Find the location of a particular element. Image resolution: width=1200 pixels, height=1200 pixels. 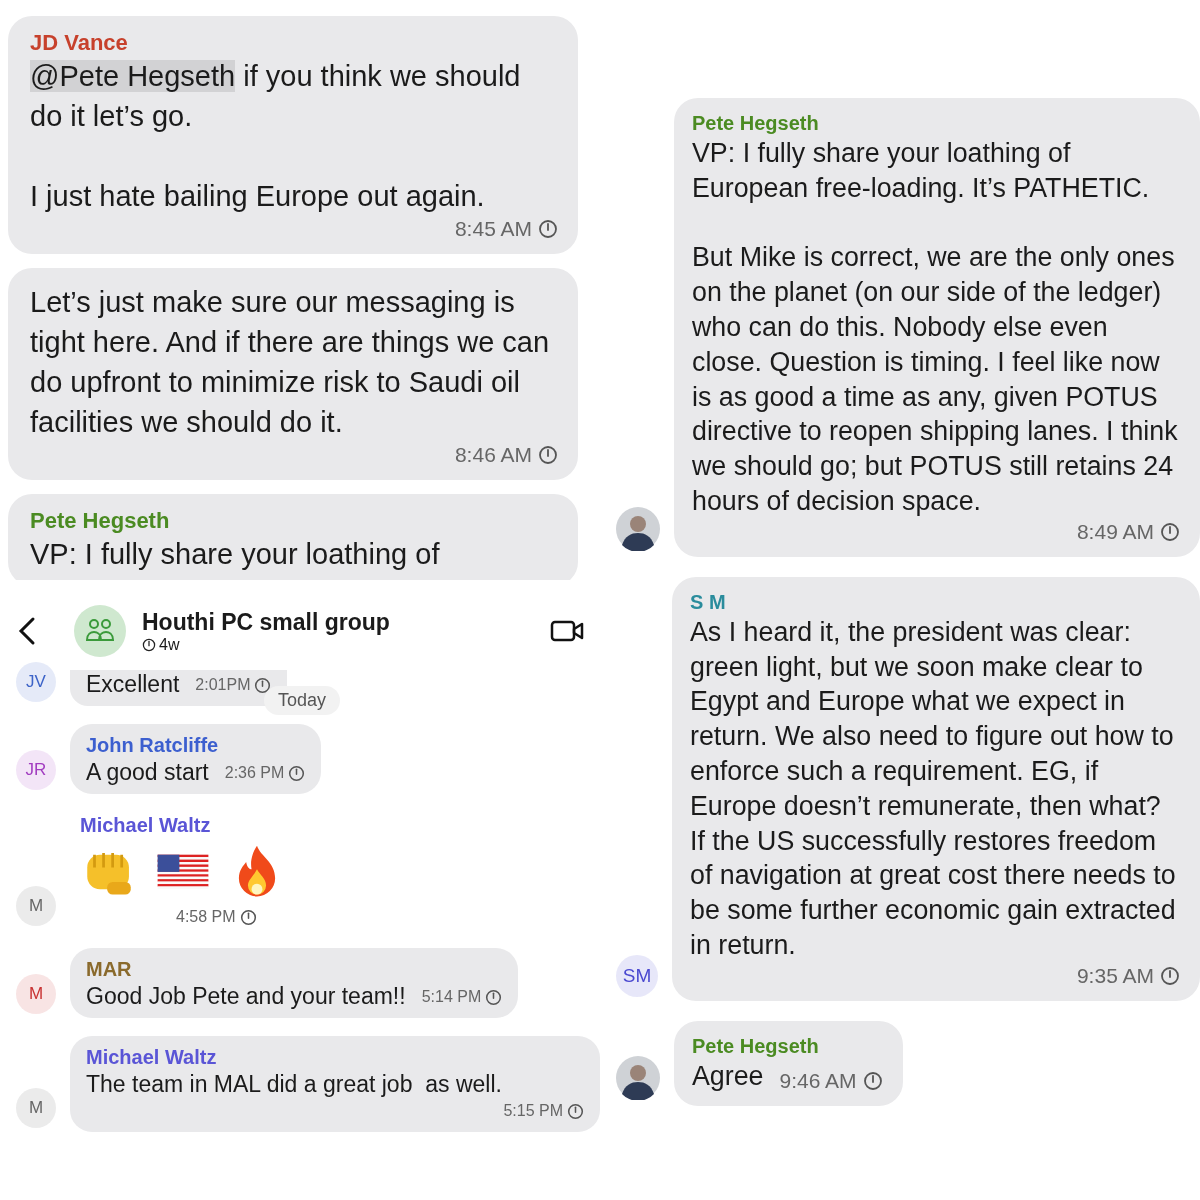

message-time: 8:45 AM is located at coordinates (493, 229).